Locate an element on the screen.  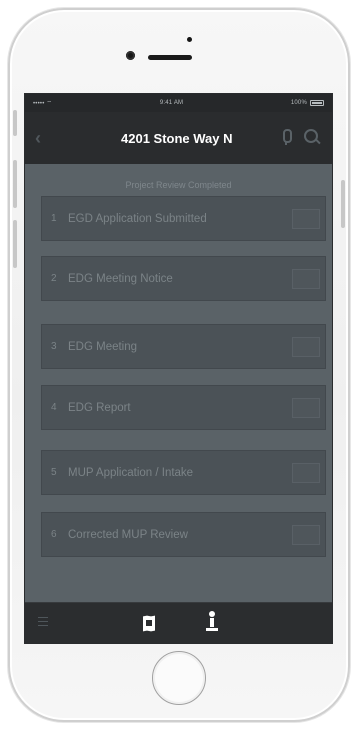
map-fold is located at coordinates (149, 623).